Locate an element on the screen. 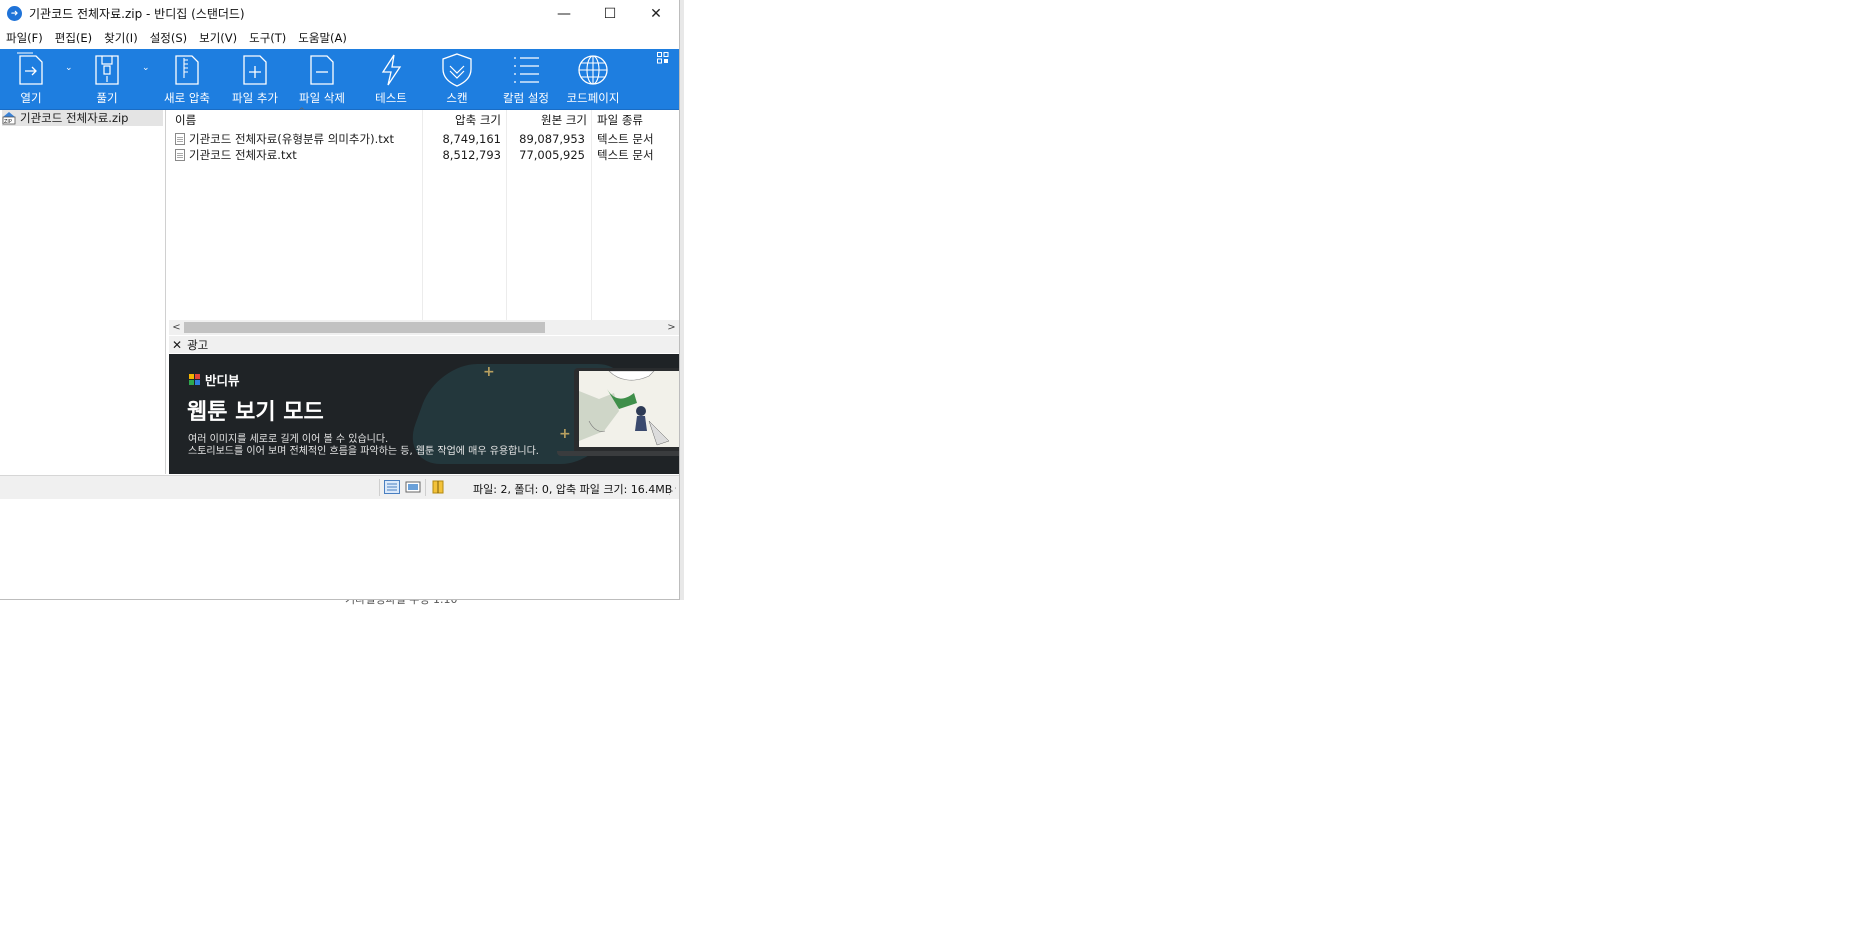  original-size: 89,087,953 is located at coordinates (552, 139).